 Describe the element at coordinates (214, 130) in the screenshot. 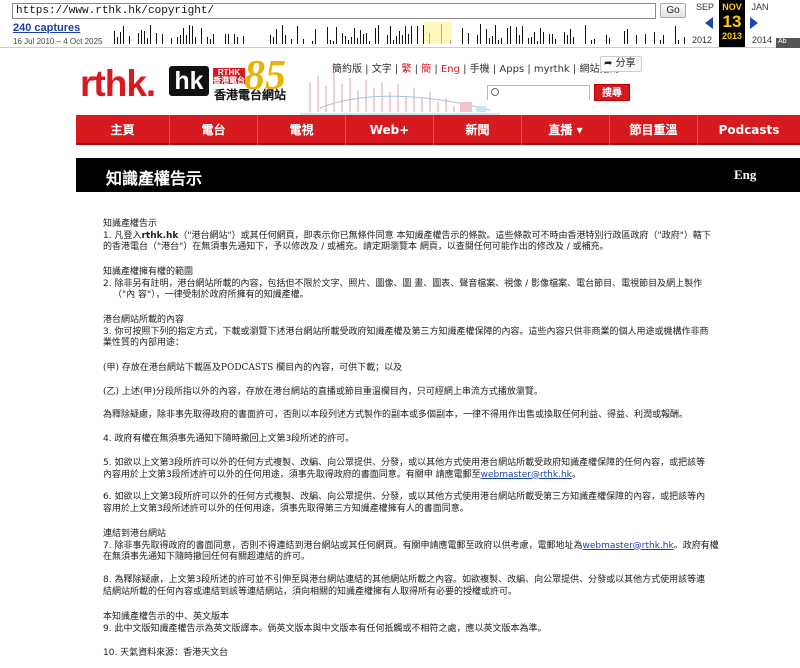

I see `nav-radio: 電台` at that location.